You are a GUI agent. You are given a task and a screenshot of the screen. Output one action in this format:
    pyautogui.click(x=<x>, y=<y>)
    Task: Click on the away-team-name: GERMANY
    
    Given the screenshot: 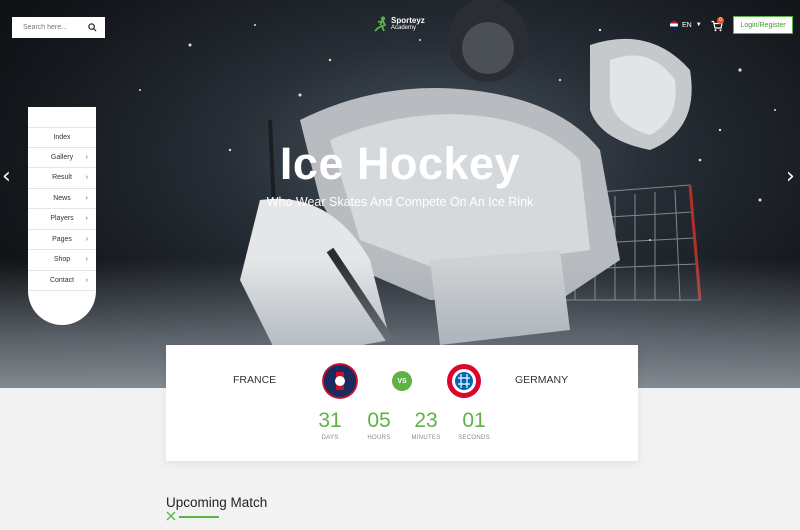 What is the action you would take?
    pyautogui.click(x=542, y=380)
    